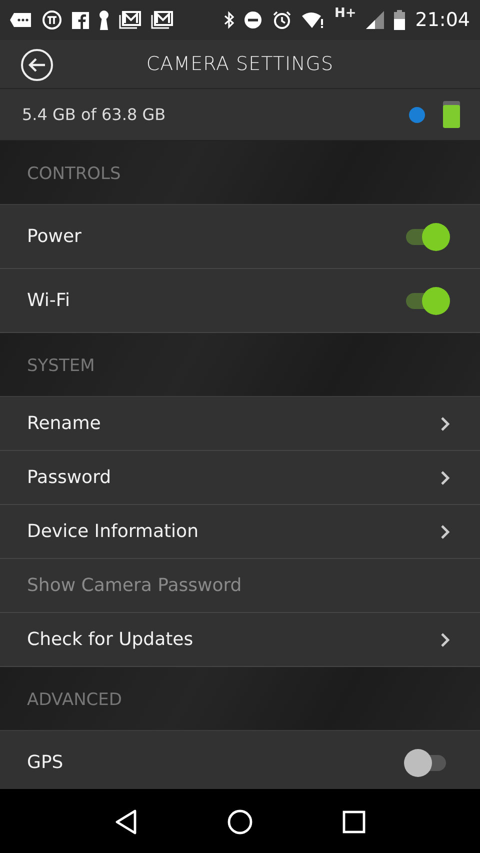 This screenshot has height=853, width=480. Describe the element at coordinates (354, 822) in the screenshot. I see `recents-button` at that location.